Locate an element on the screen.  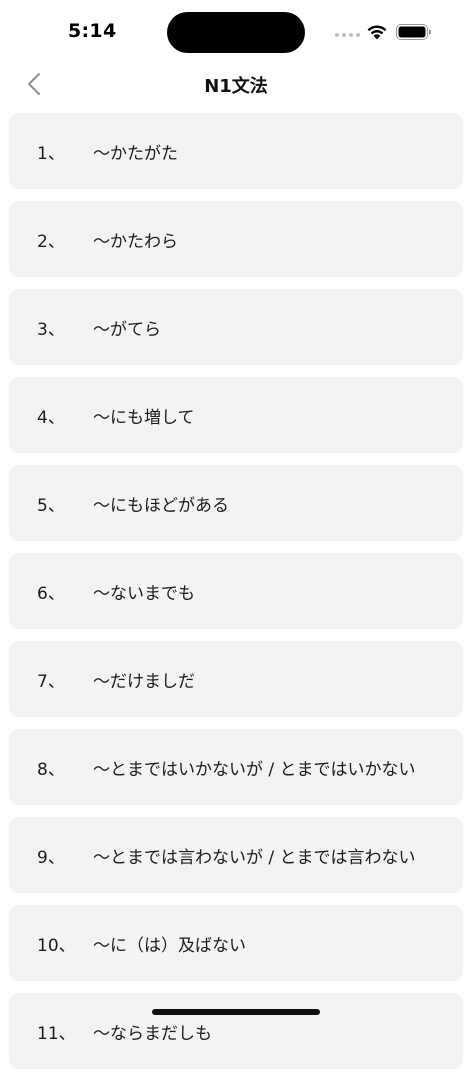
list-item: 11、 ～ならまだしも is located at coordinates (236, 1031).